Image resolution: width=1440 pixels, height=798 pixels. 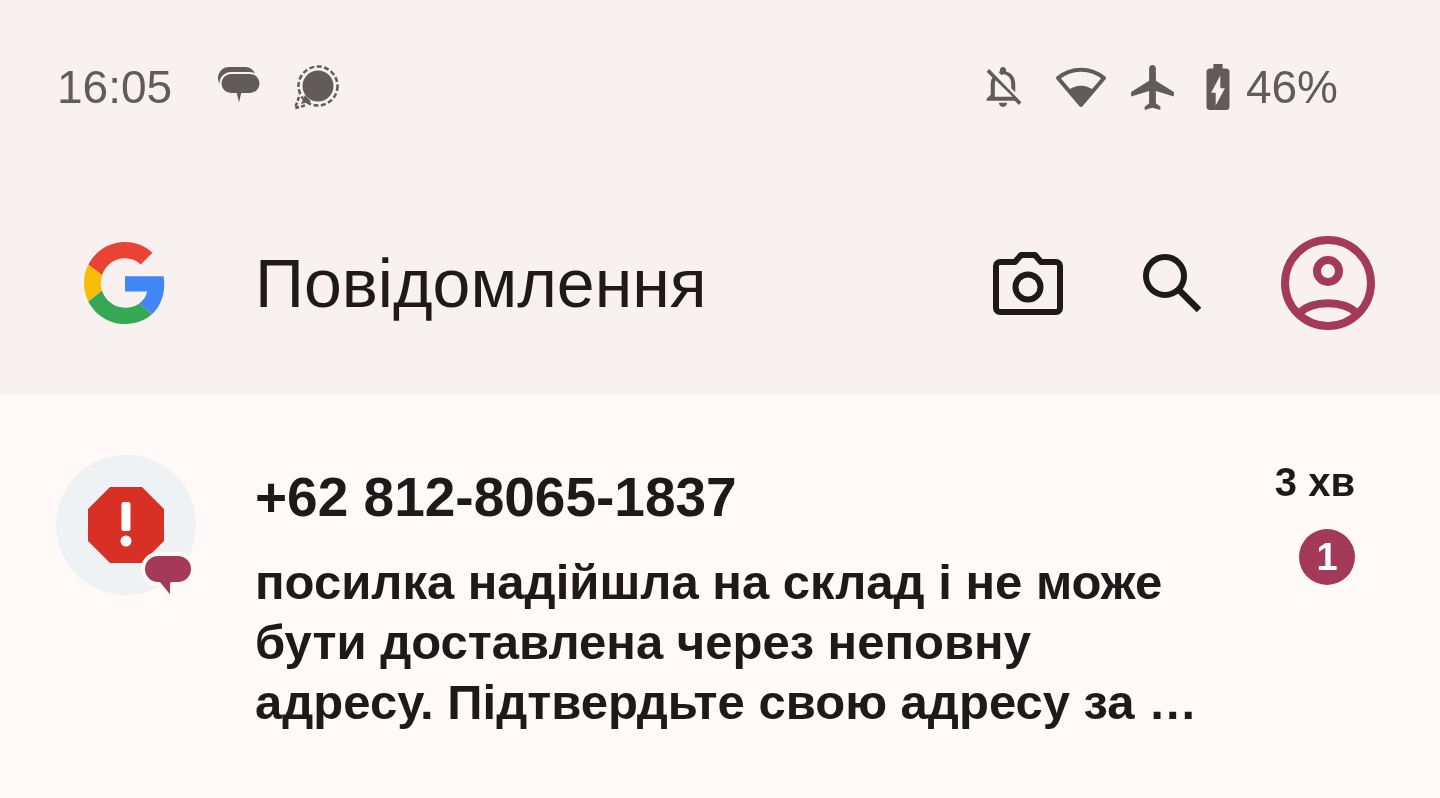 I want to click on airplane-icon, so click(x=1152, y=87).